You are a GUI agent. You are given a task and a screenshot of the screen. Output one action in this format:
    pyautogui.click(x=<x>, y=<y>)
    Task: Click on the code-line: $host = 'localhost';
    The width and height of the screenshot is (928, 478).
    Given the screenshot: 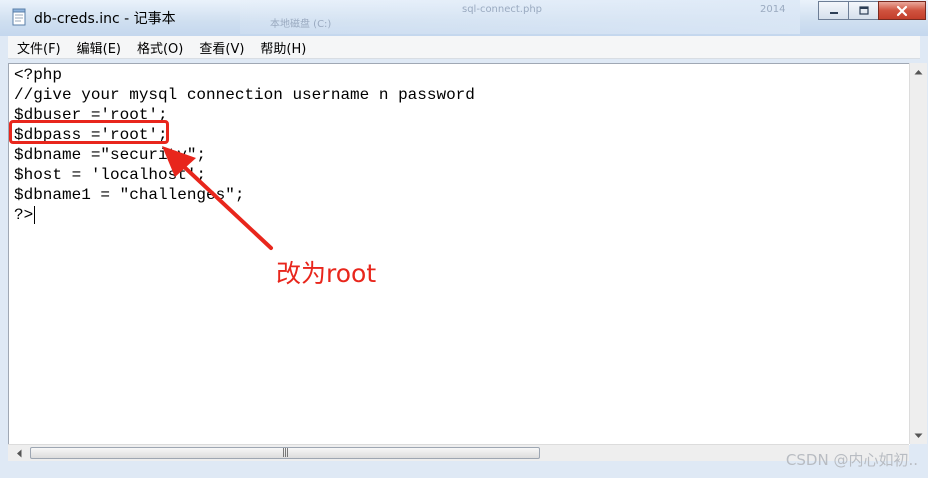 What is the action you would take?
    pyautogui.click(x=110, y=175)
    